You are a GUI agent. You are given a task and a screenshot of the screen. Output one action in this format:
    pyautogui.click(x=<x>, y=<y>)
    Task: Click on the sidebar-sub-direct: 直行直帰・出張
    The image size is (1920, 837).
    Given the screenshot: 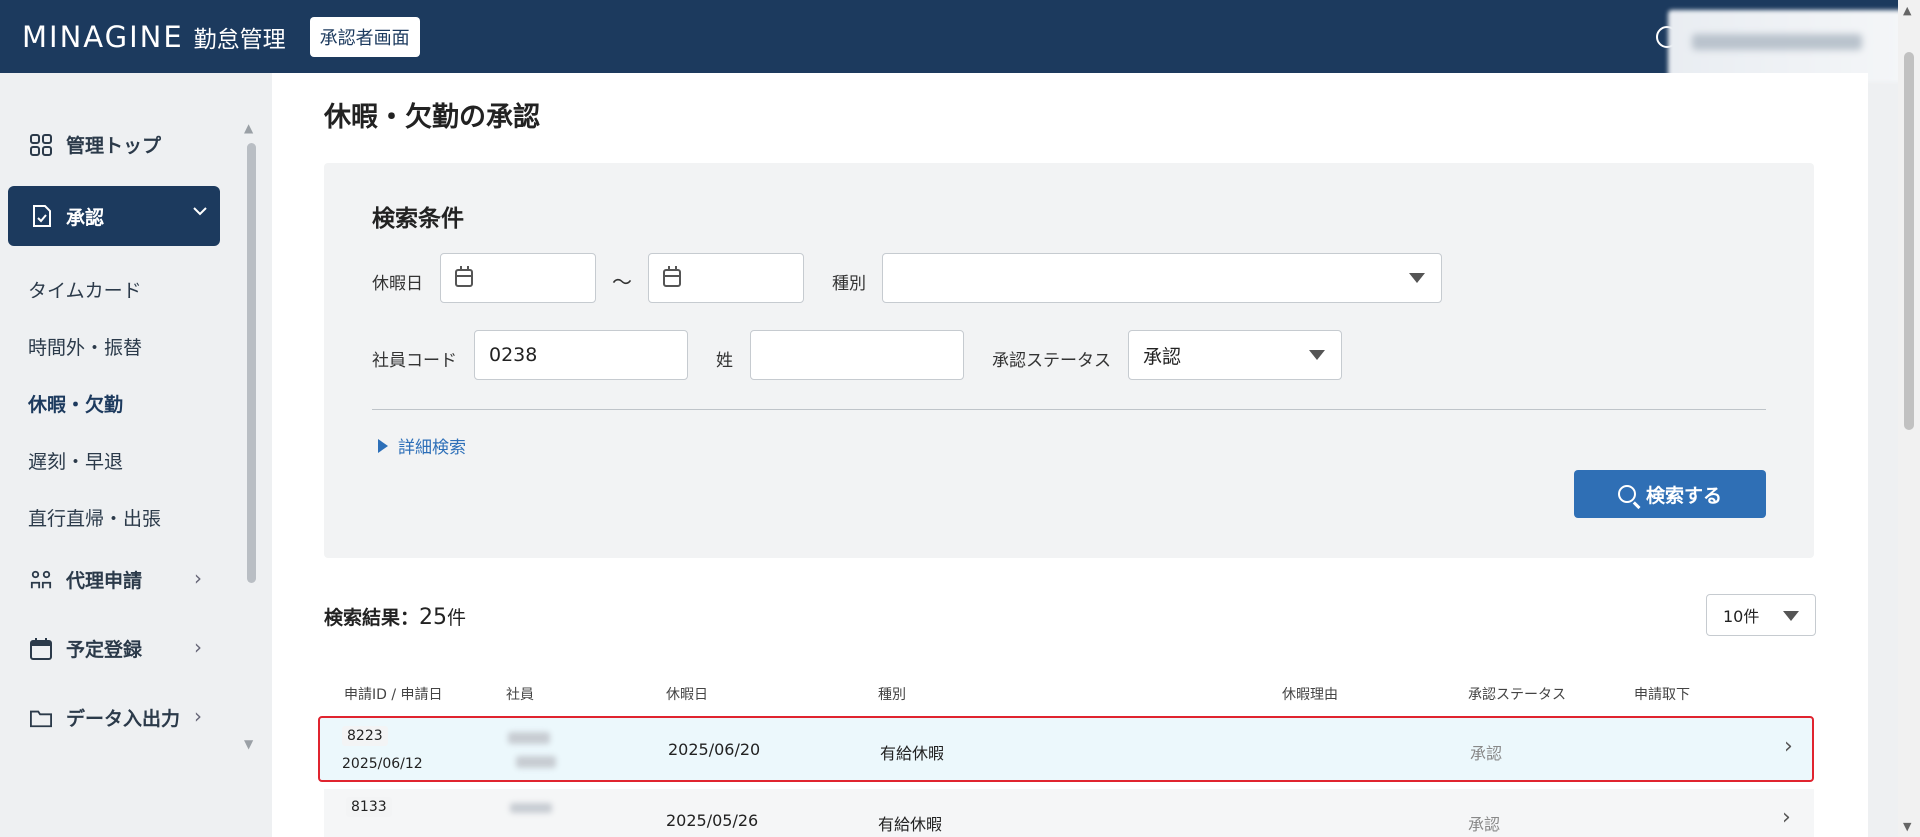 What is the action you would take?
    pyautogui.click(x=94, y=517)
    